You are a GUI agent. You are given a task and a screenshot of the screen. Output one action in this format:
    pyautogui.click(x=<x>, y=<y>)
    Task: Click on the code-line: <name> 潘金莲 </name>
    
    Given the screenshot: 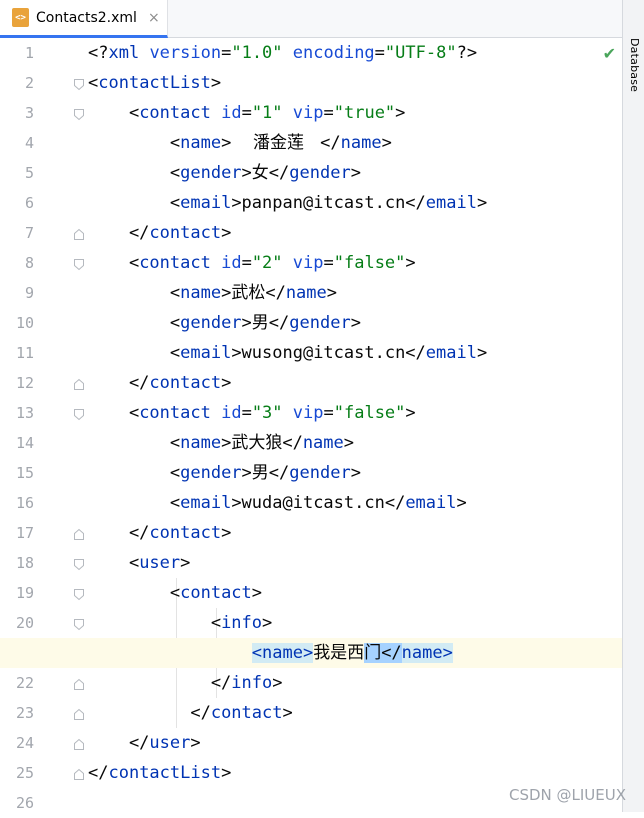 What is the action you would take?
    pyautogui.click(x=311, y=143)
    